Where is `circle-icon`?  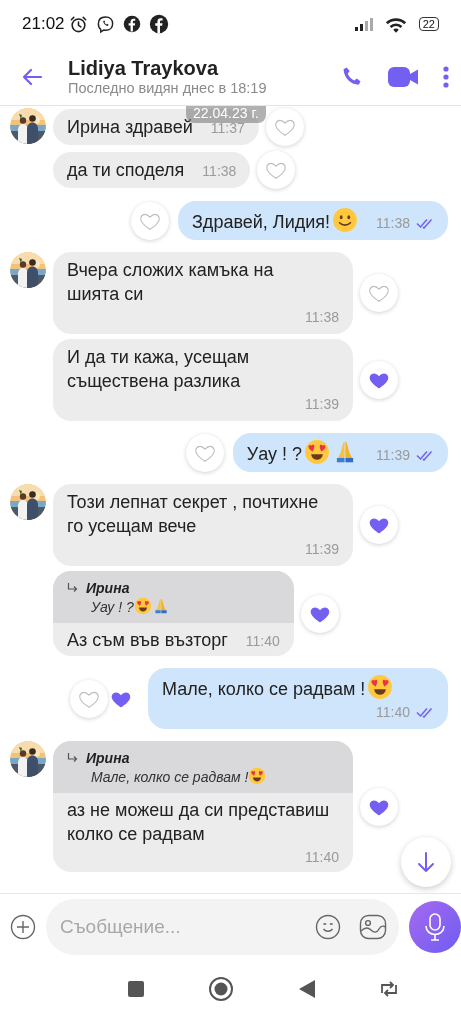
circle-icon is located at coordinates (221, 989).